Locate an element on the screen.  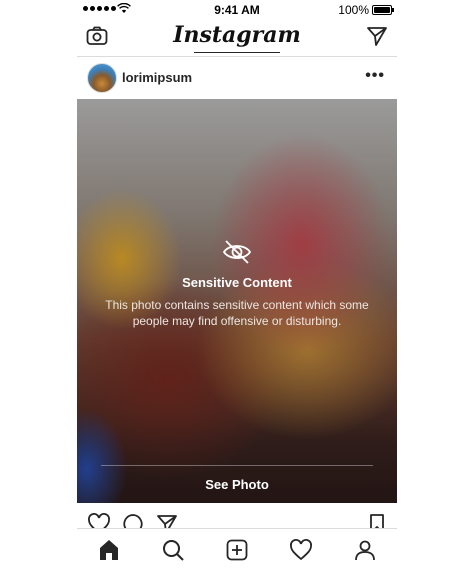
battery-icon is located at coordinates (383, 10).